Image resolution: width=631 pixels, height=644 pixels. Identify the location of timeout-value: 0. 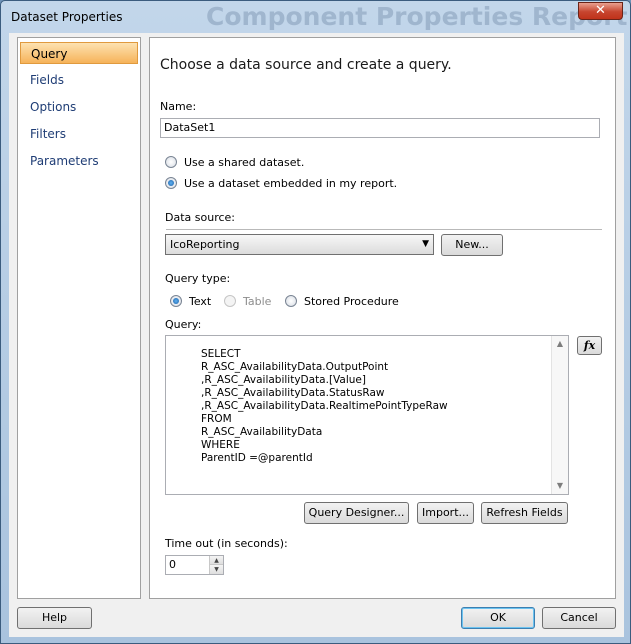
(172, 564).